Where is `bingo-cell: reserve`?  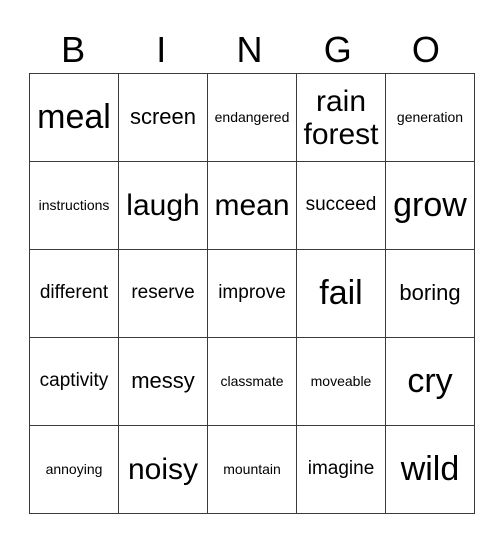
bingo-cell: reserve is located at coordinates (163, 293).